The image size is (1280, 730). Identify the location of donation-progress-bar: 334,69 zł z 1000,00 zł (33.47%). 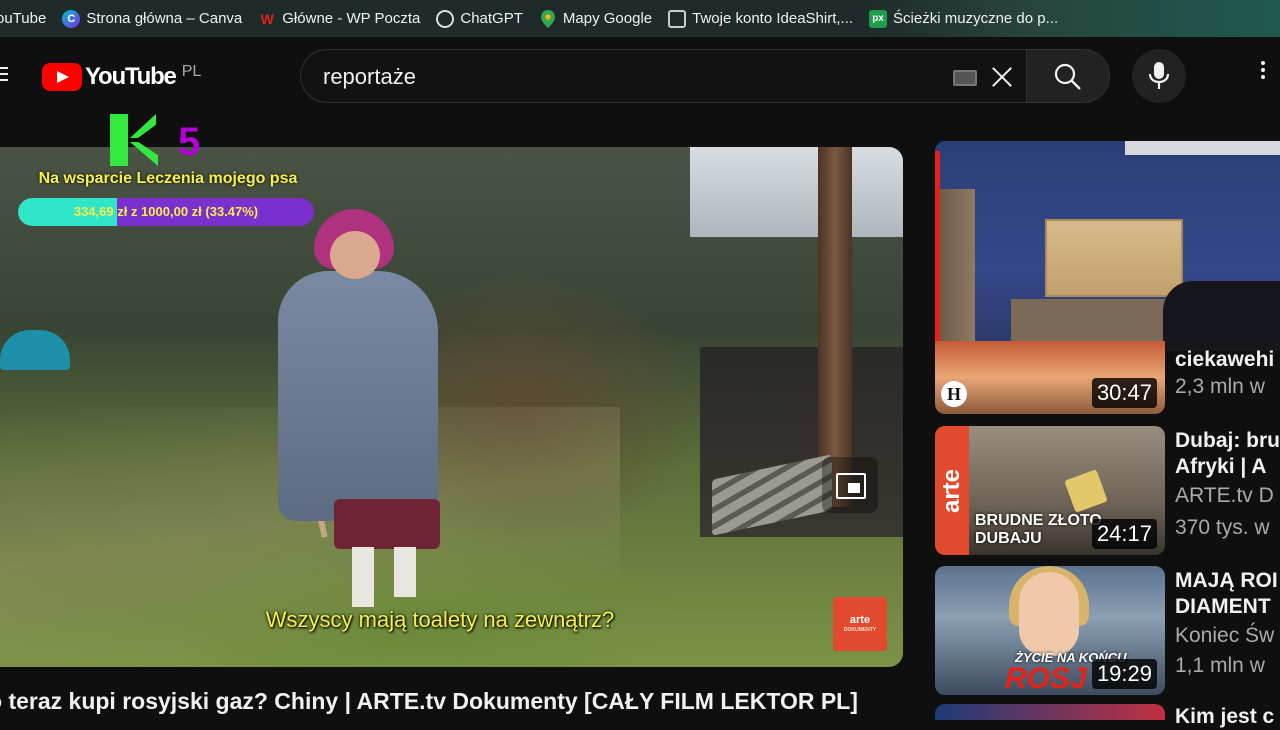
(166, 212).